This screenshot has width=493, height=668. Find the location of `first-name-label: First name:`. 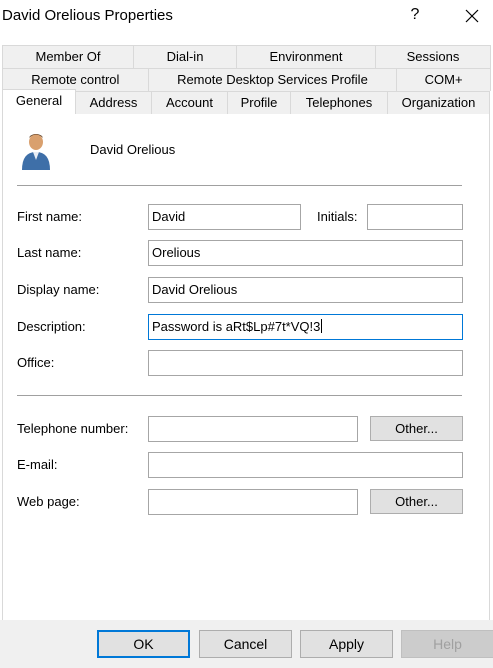

first-name-label: First name: is located at coordinates (50, 216).